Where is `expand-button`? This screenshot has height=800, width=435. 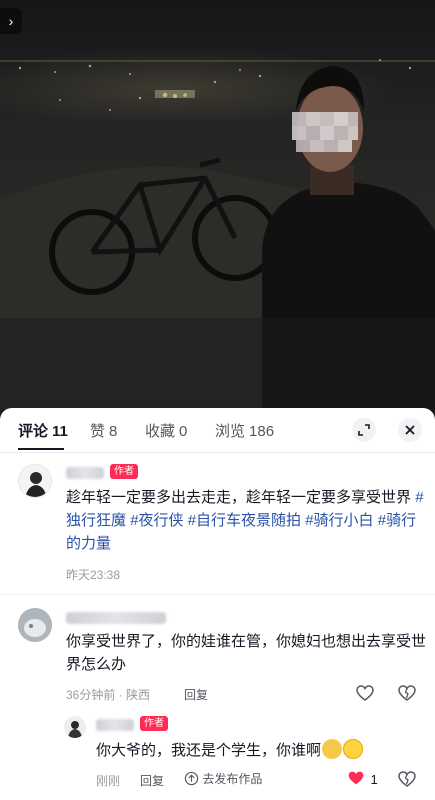
expand-button is located at coordinates (364, 430).